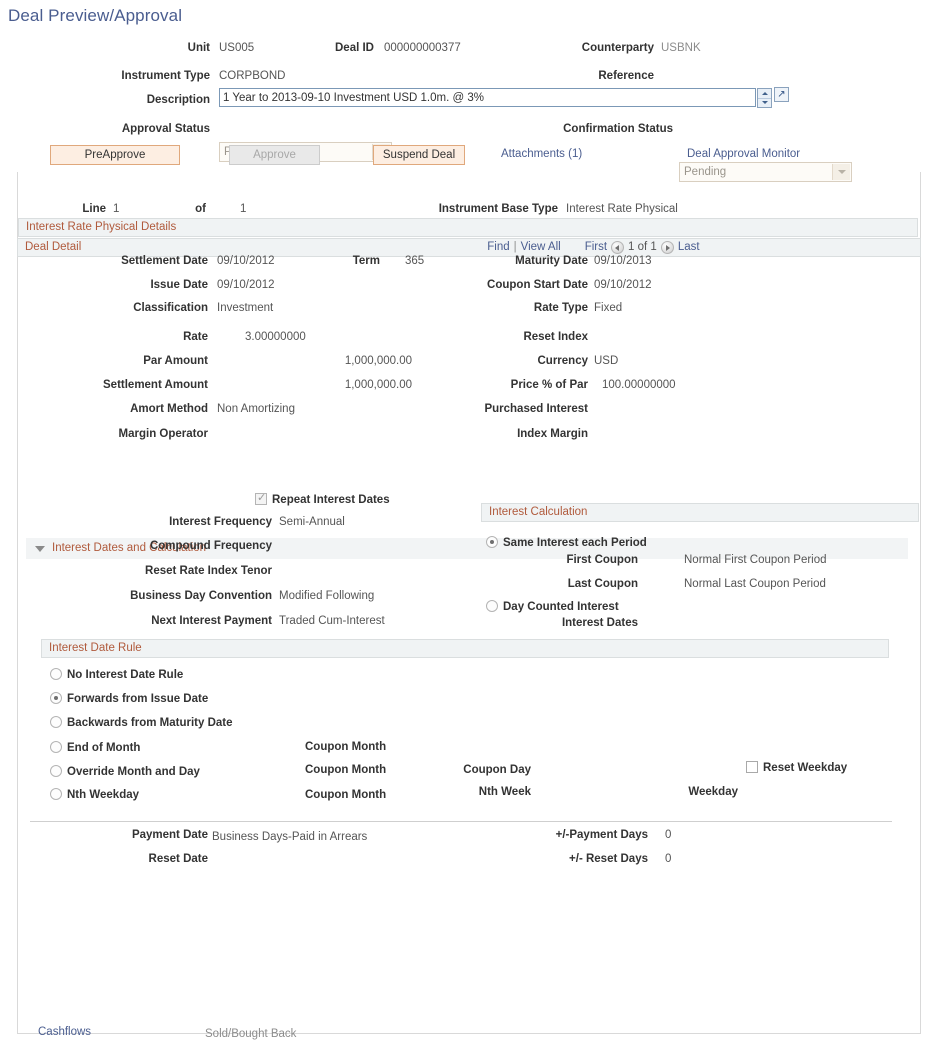 This screenshot has height=1054, width=932. Describe the element at coordinates (608, 859) in the screenshot. I see `reset-days-label: +/- Reset Days` at that location.